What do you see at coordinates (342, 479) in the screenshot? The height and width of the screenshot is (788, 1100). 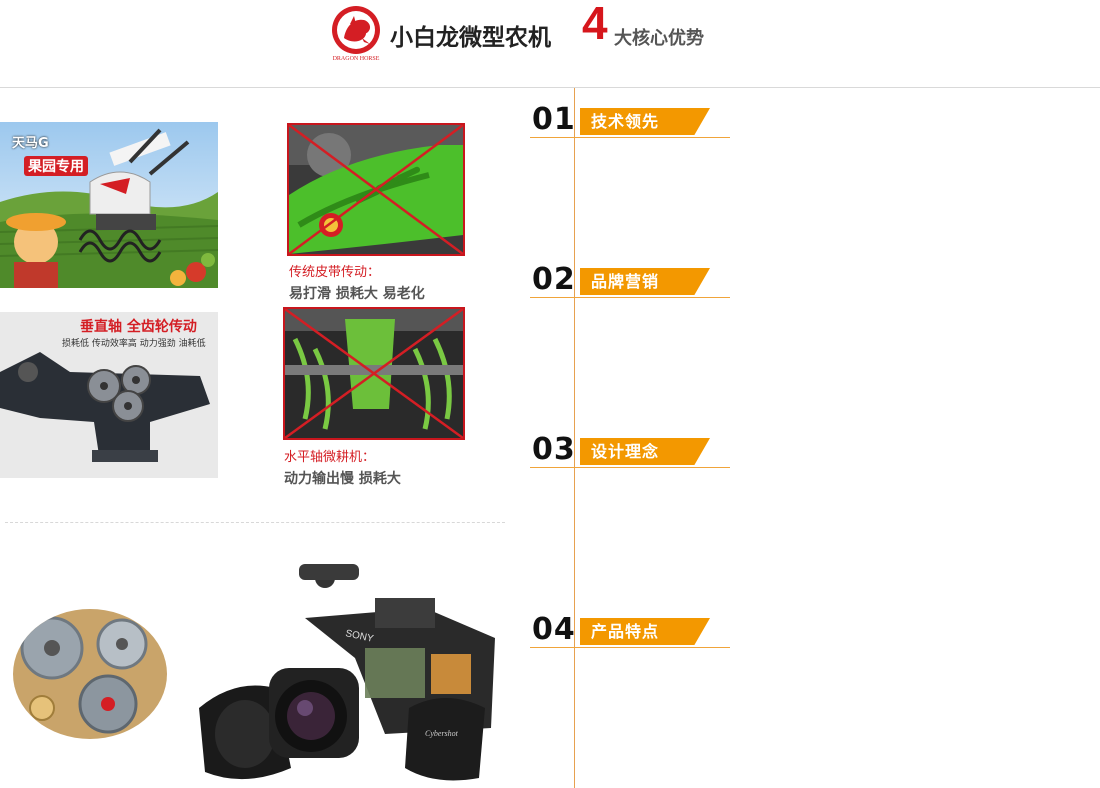 I see `horizontal-shaft-caption-desc: 动力输出慢 损耗大` at bounding box center [342, 479].